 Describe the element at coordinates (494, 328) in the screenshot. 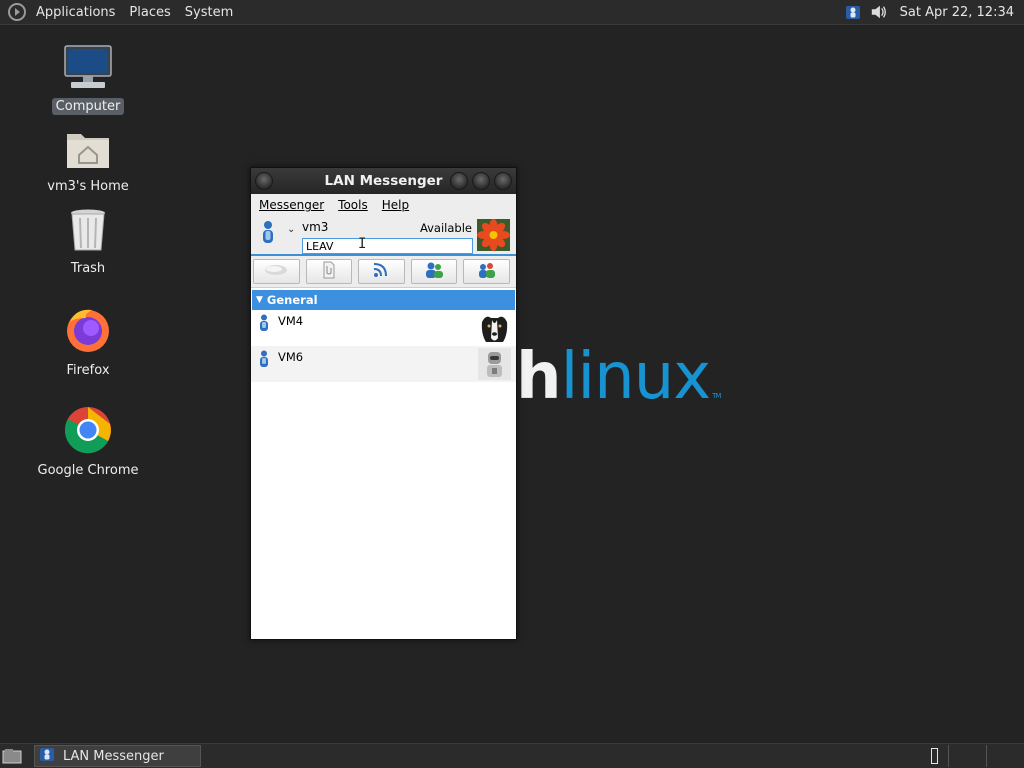

I see `dog-avatar-icon` at that location.